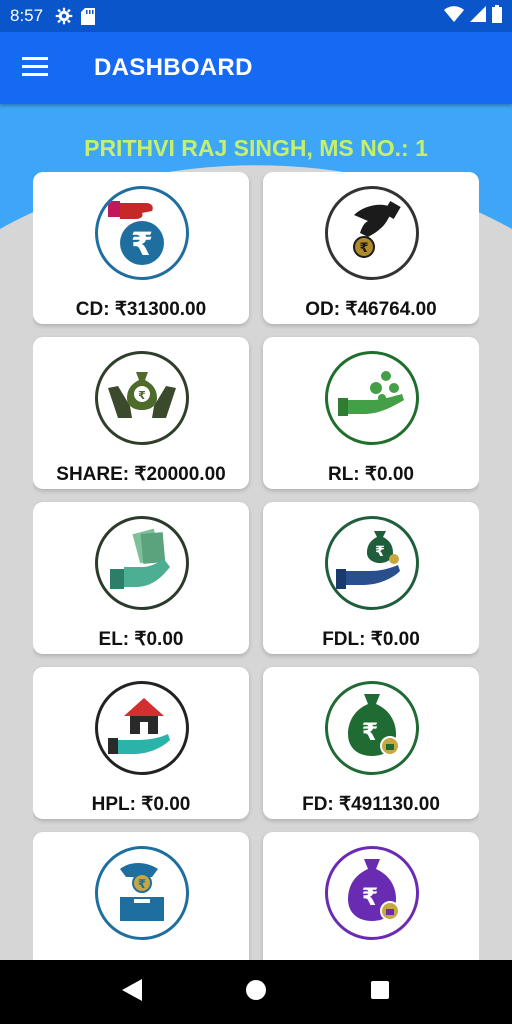 This screenshot has height=1024, width=512. What do you see at coordinates (142, 728) in the screenshot?
I see `hand-holding-house-icon` at bounding box center [142, 728].